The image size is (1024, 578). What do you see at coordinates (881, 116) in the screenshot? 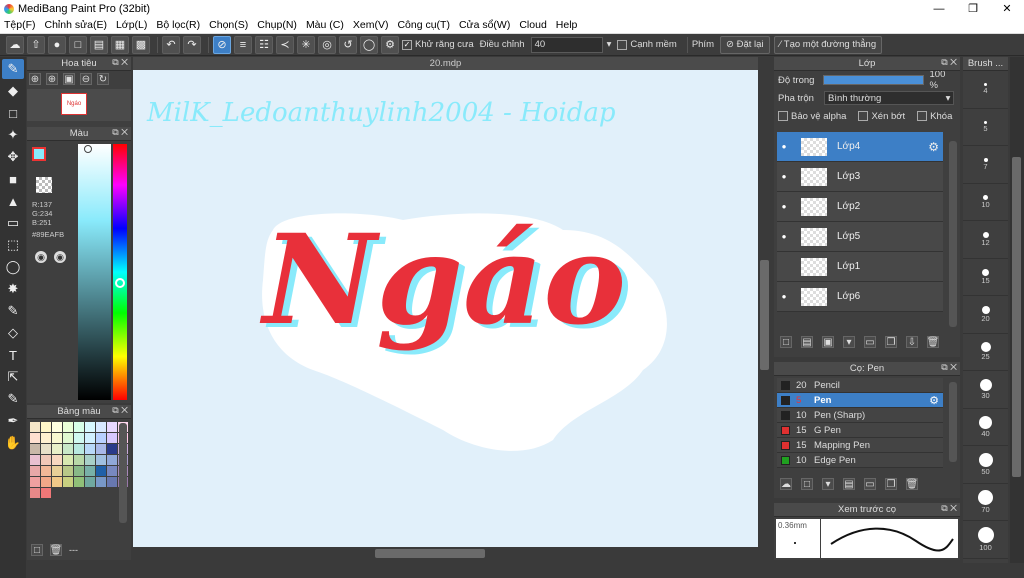
I see `clipping-toggle: Xén bớt` at bounding box center [881, 116].